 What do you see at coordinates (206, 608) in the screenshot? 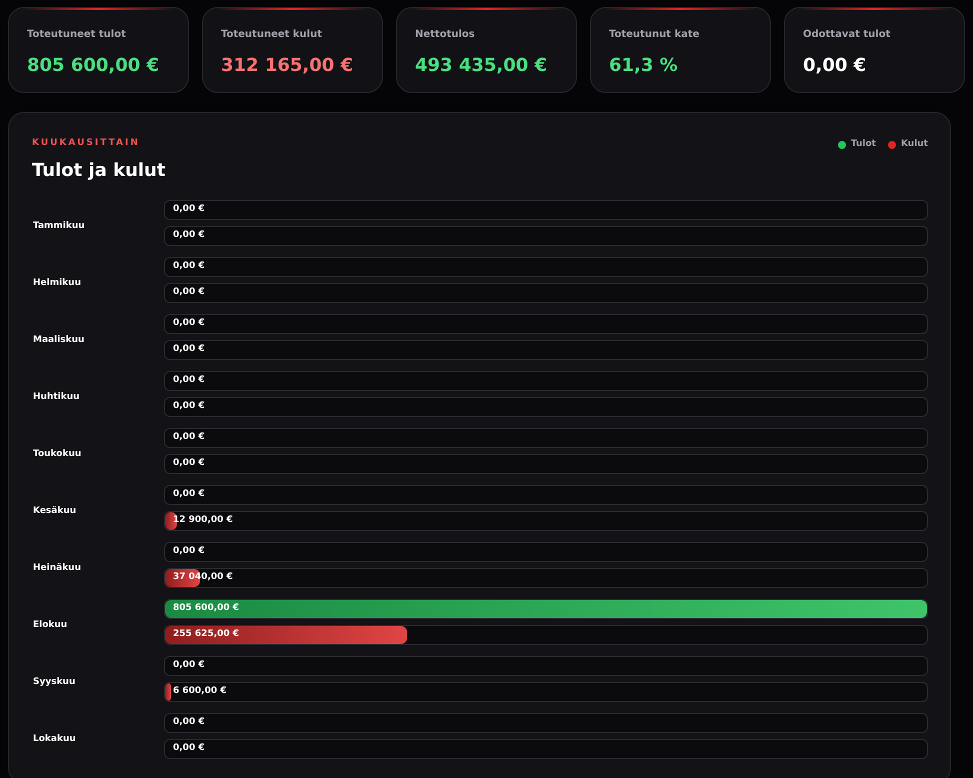
I see `bar-value: 805 600,00 €` at bounding box center [206, 608].